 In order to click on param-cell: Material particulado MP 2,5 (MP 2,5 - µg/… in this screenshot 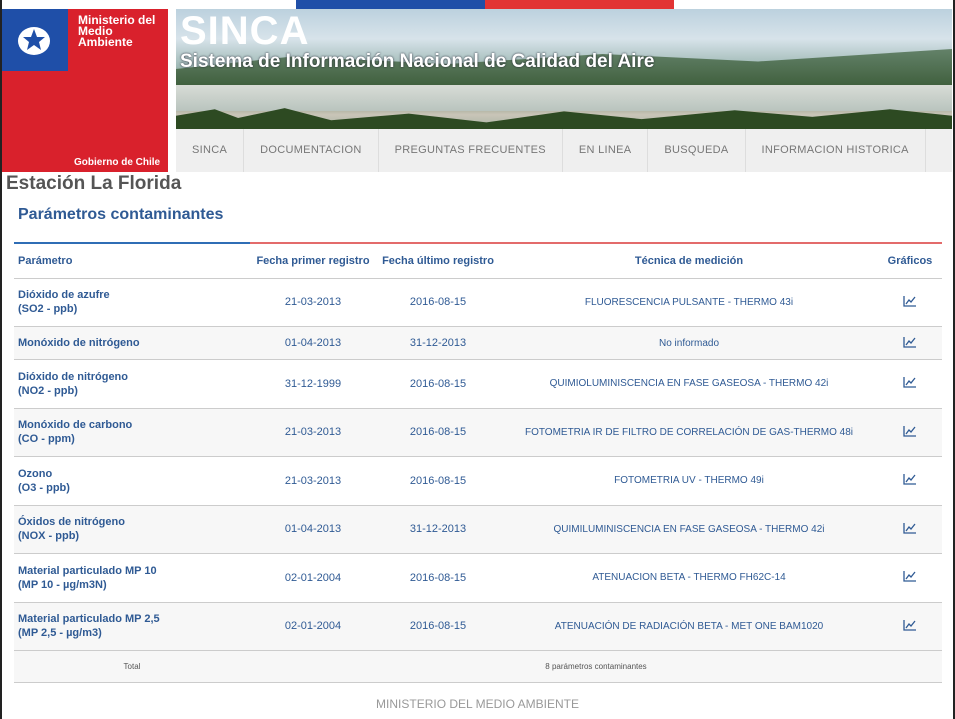, I will do `click(132, 626)`.